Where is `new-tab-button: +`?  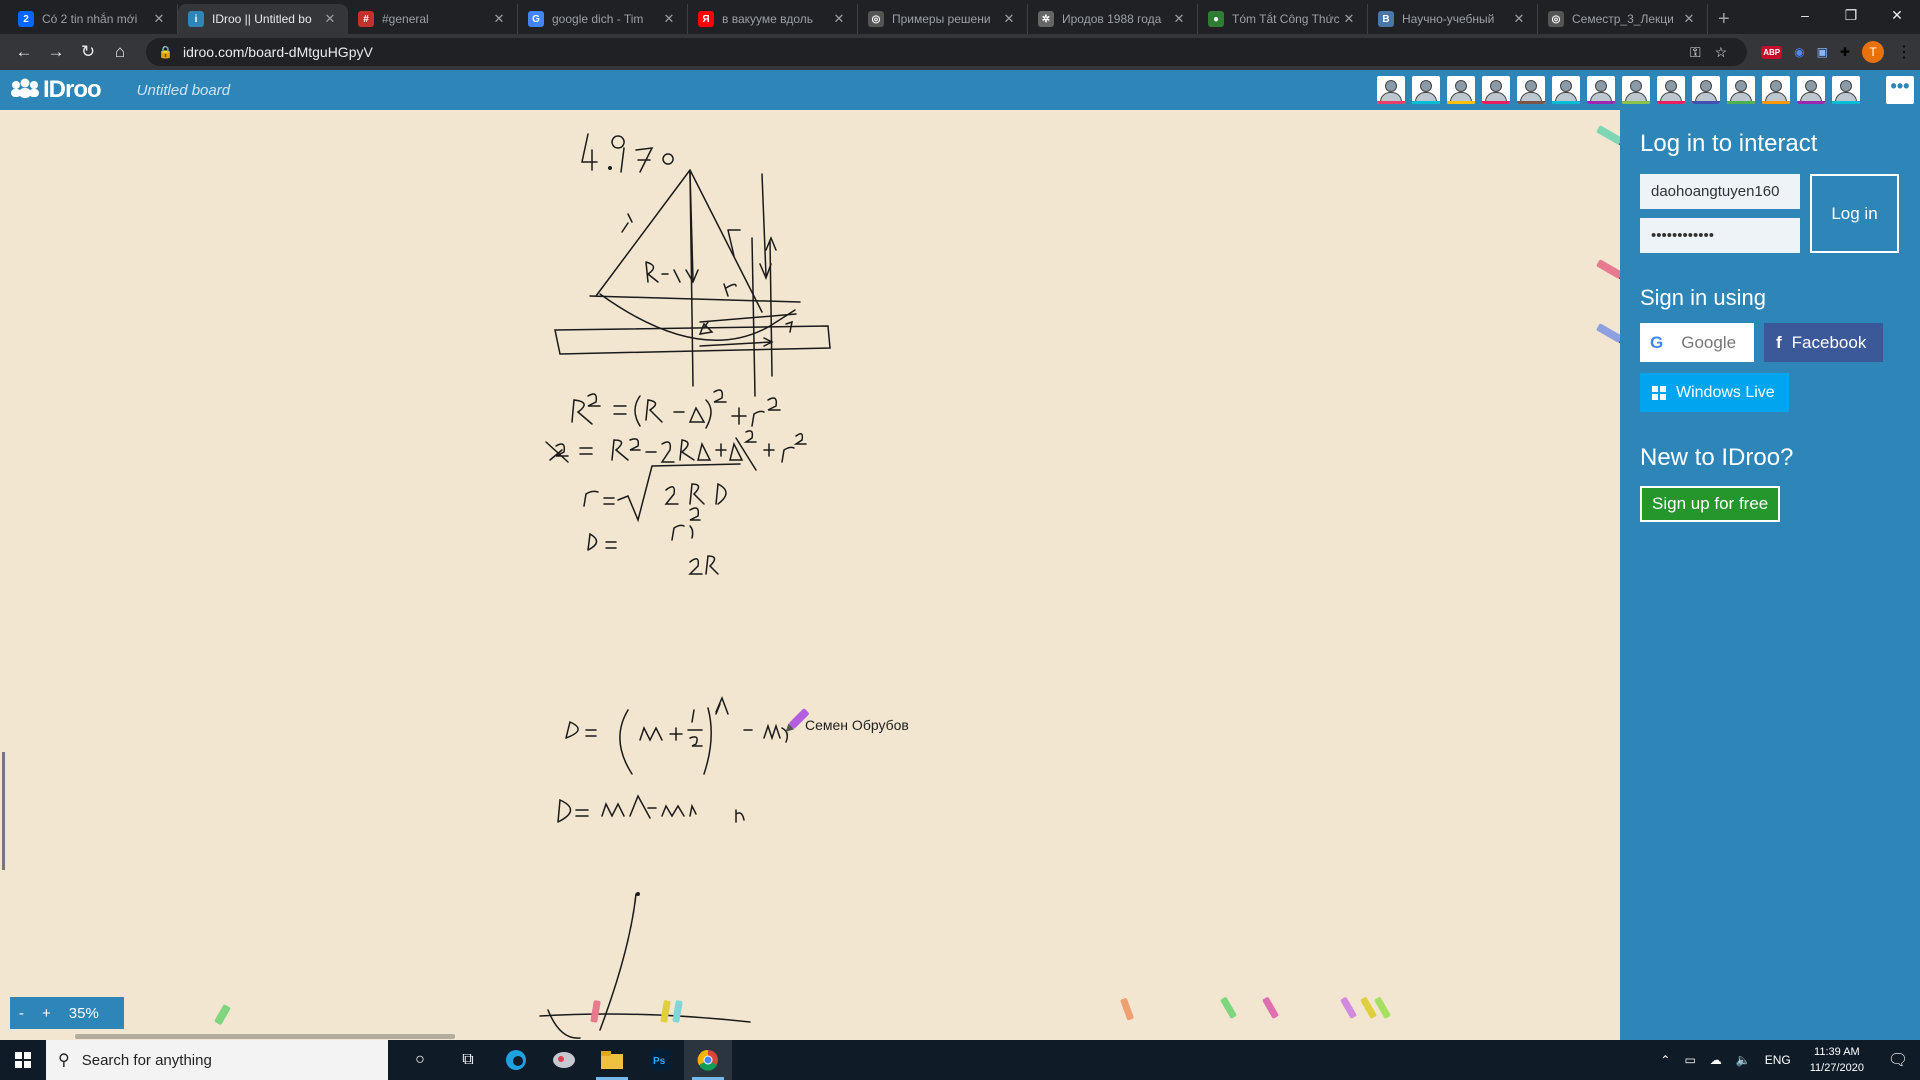 new-tab-button: + is located at coordinates (1724, 19).